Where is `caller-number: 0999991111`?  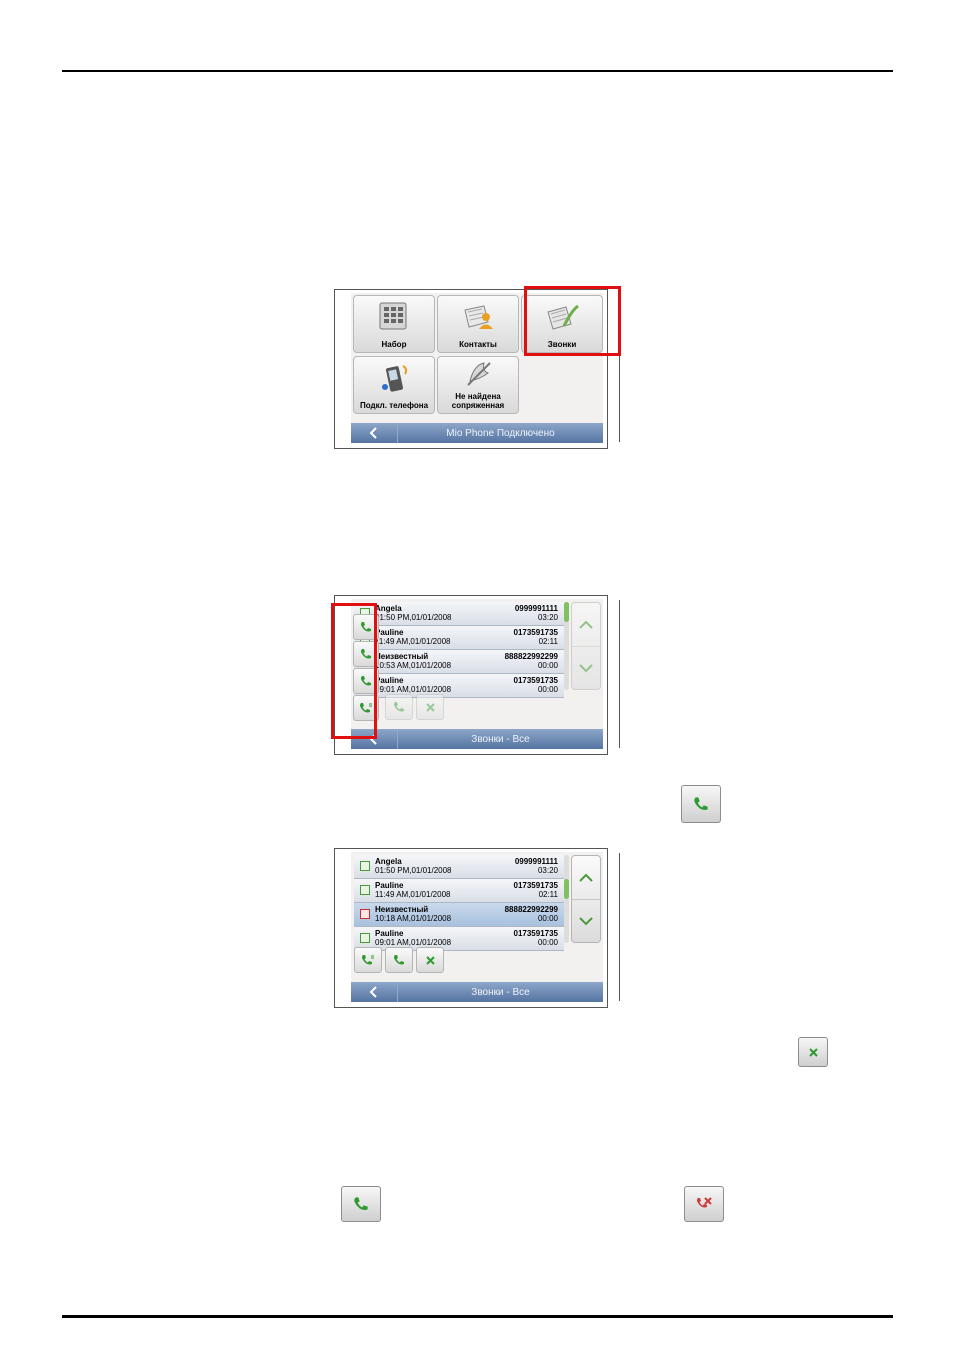
caller-number: 0999991111 is located at coordinates (536, 608).